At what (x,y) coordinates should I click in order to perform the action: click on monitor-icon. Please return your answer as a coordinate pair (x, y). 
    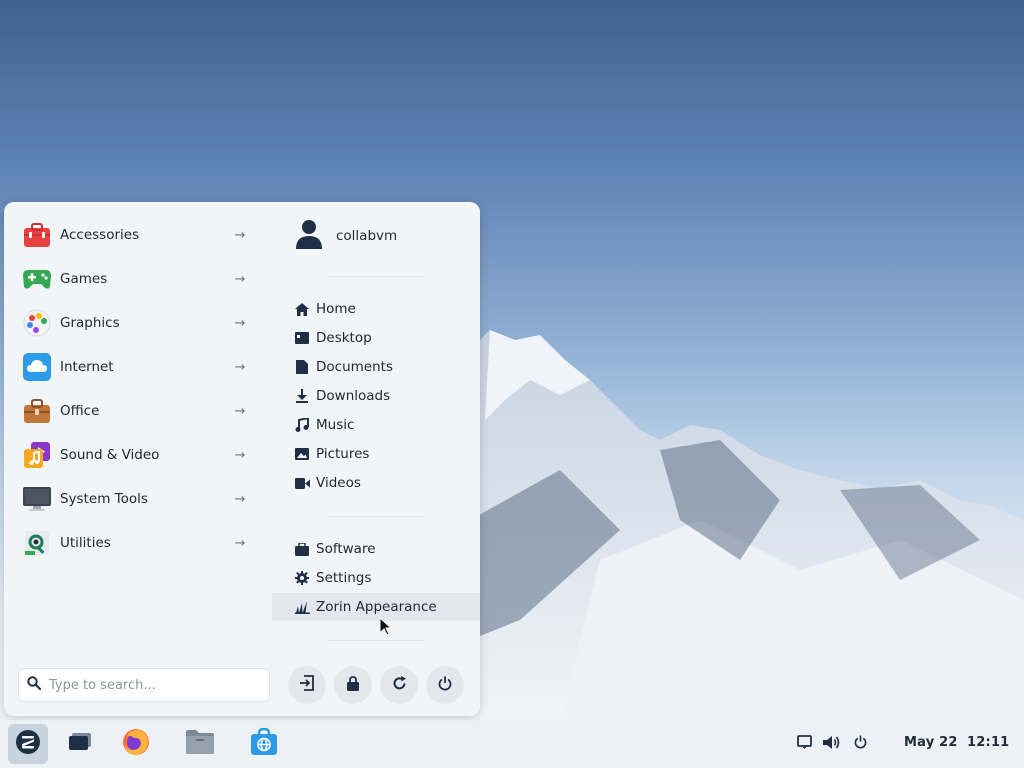
    Looking at the image, I should click on (37, 499).